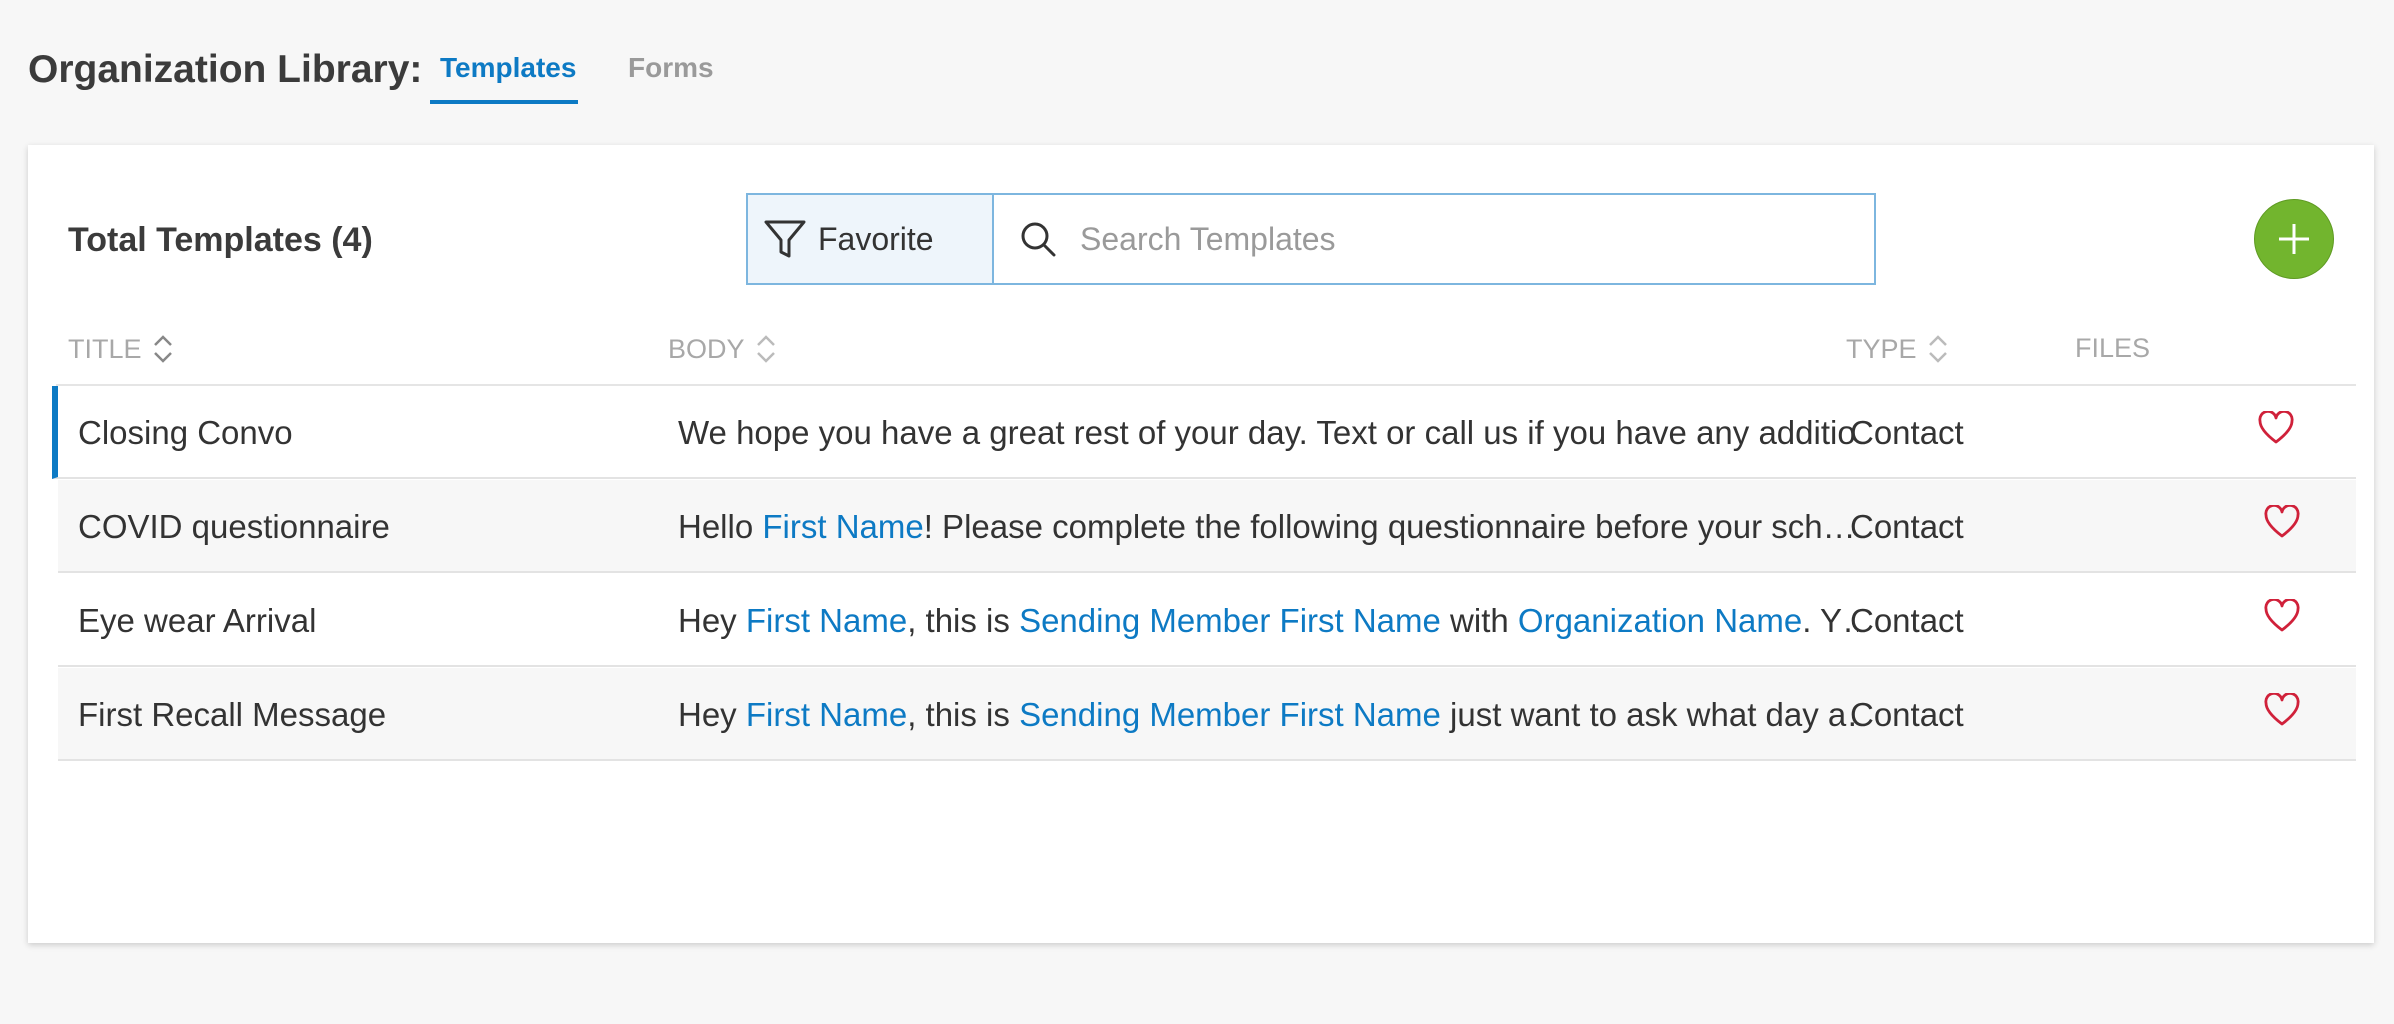 This screenshot has height=1024, width=2394. I want to click on add-template-button, so click(2294, 239).